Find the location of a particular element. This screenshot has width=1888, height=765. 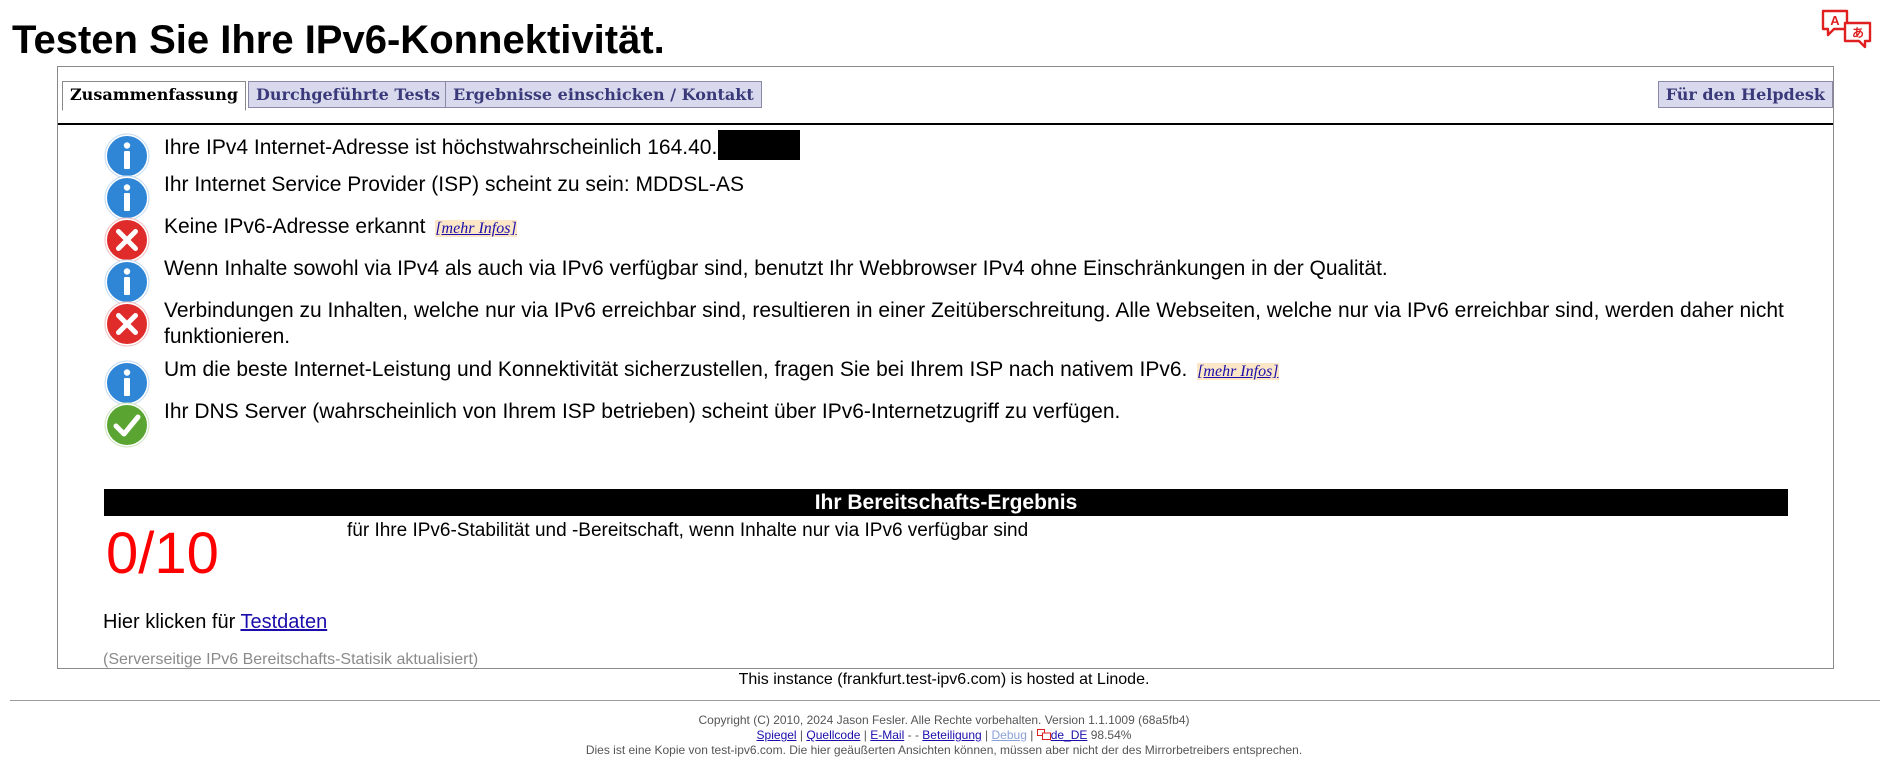

participation-link: Beteiligung is located at coordinates (951, 735).